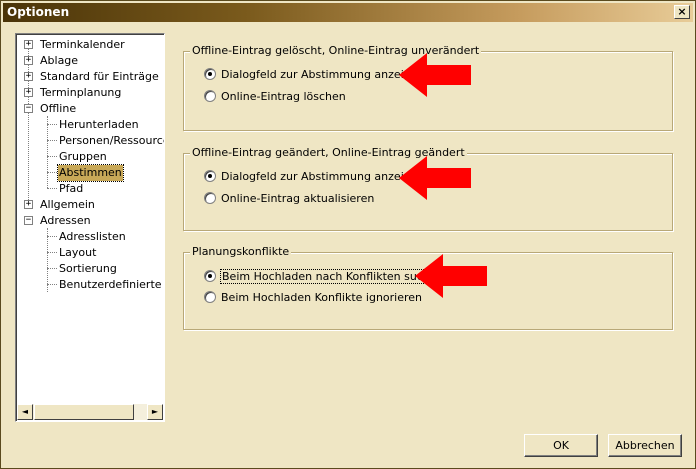 This screenshot has height=469, width=696. What do you see at coordinates (348, 12) in the screenshot?
I see `title-bar: Optionen ×` at bounding box center [348, 12].